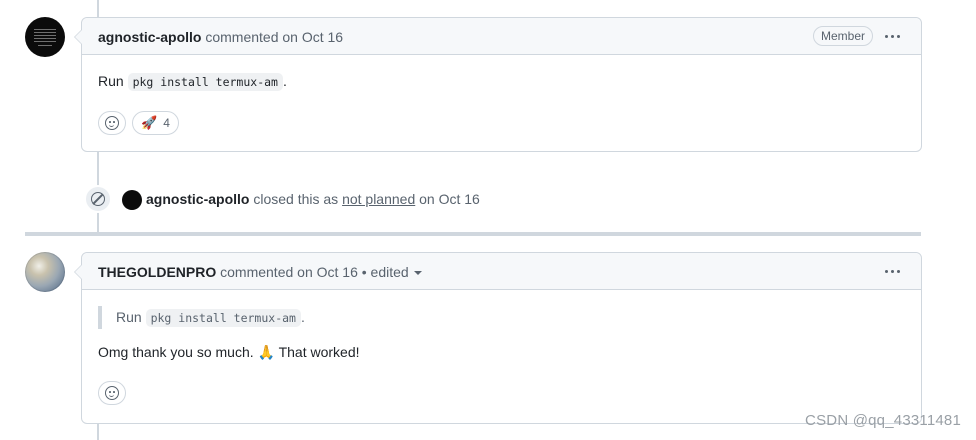  Describe the element at coordinates (157, 272) in the screenshot. I see `comment-author: THEGOLDENPRO` at that location.